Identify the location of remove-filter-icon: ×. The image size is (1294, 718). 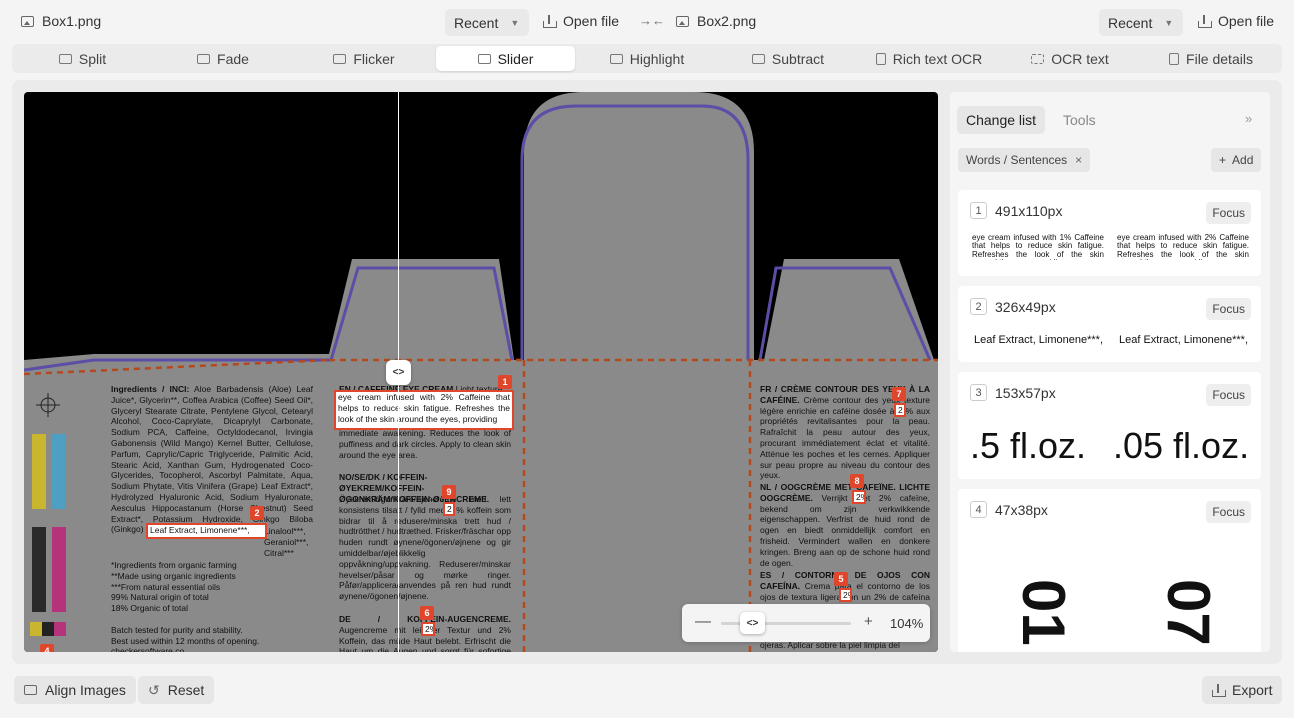
(1078, 160).